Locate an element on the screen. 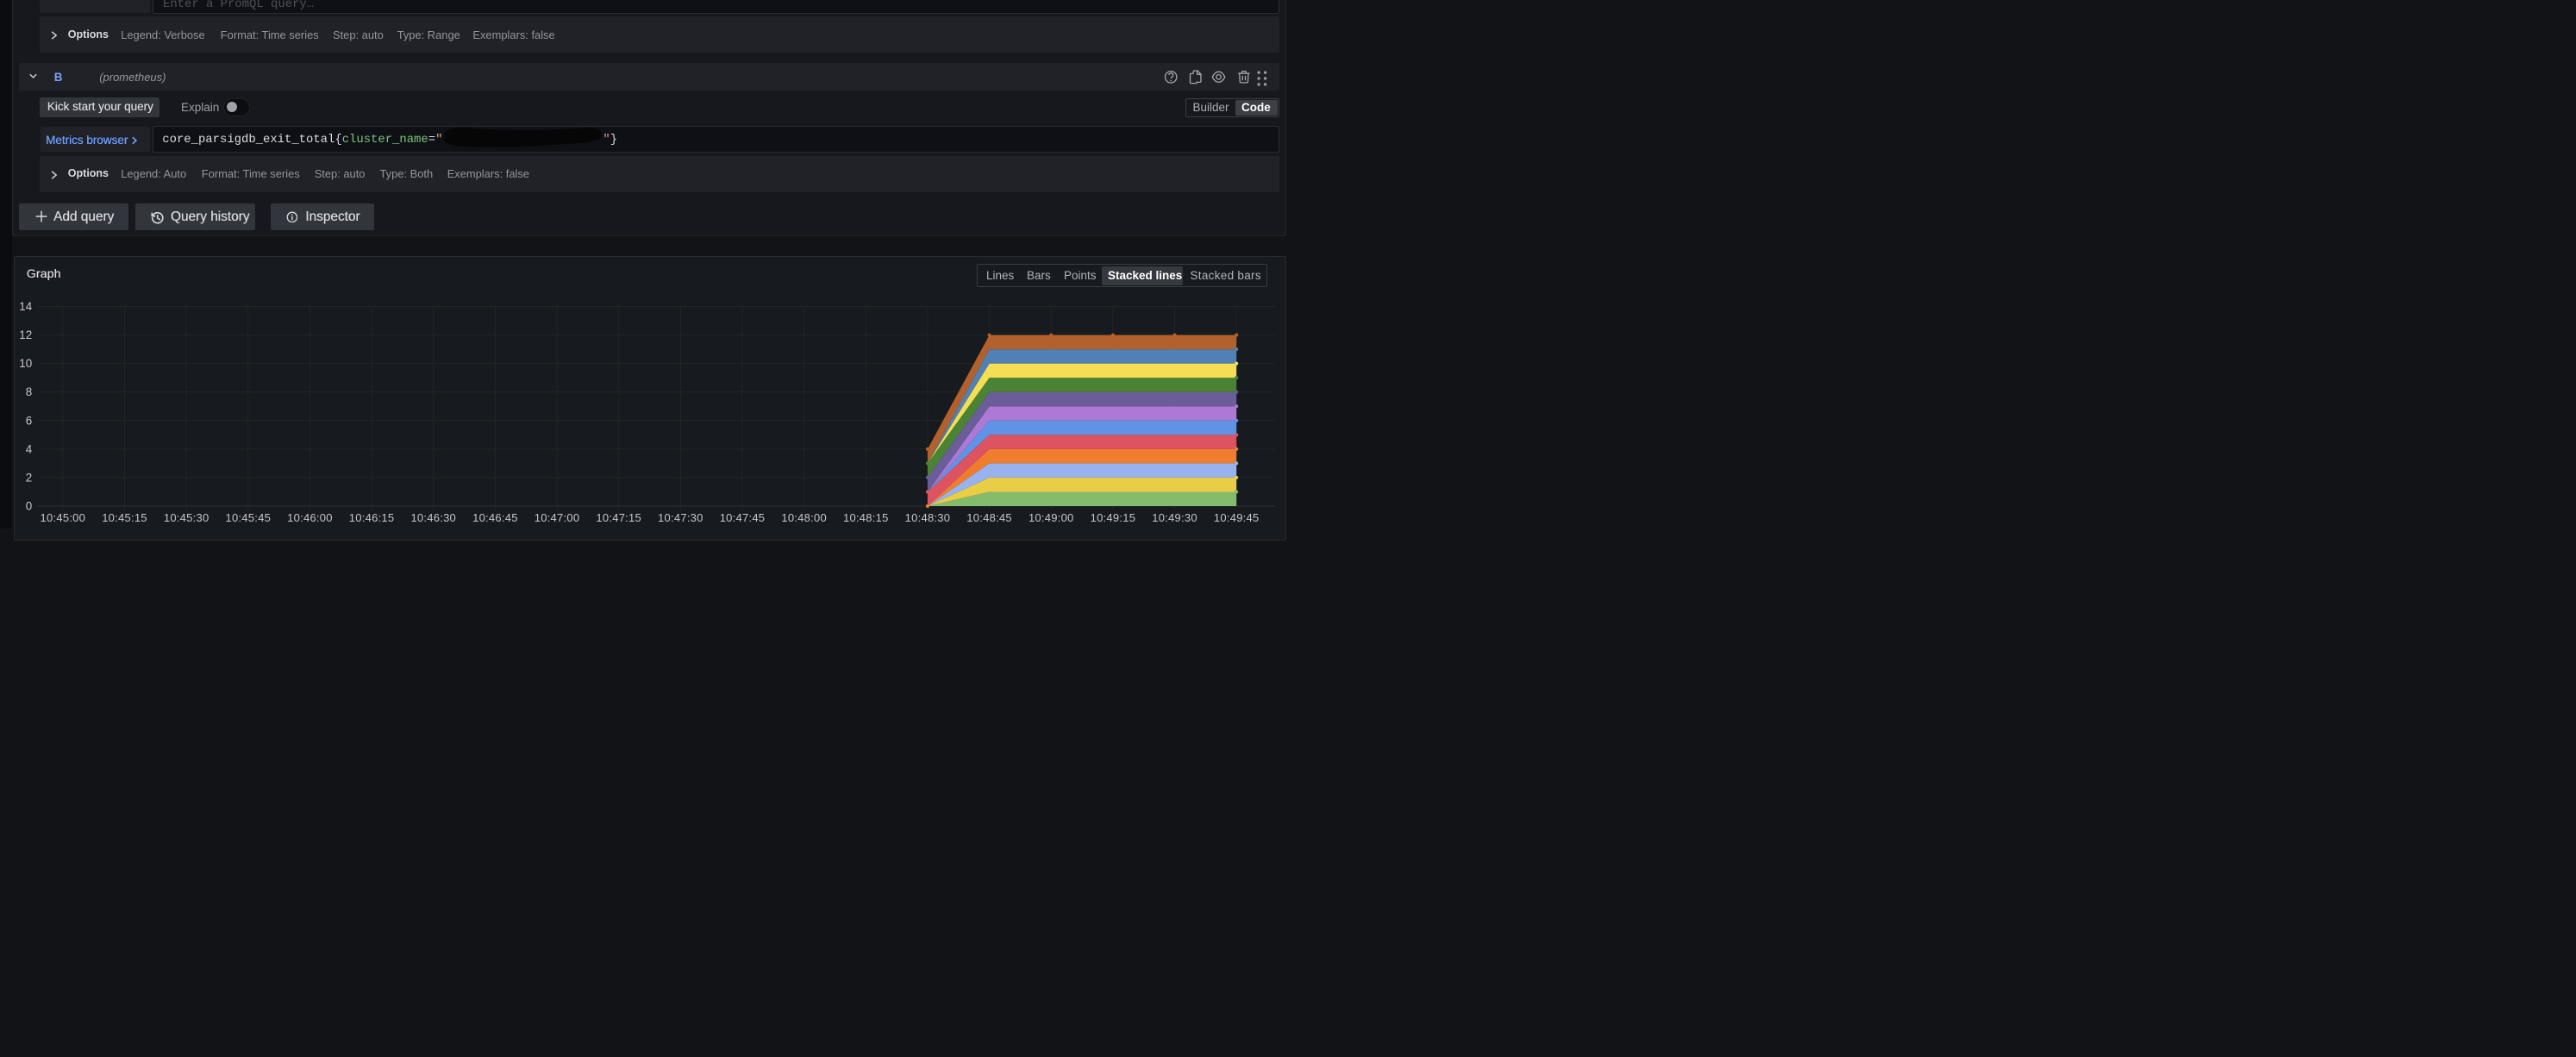  svg-text: 14 is located at coordinates (25, 306).